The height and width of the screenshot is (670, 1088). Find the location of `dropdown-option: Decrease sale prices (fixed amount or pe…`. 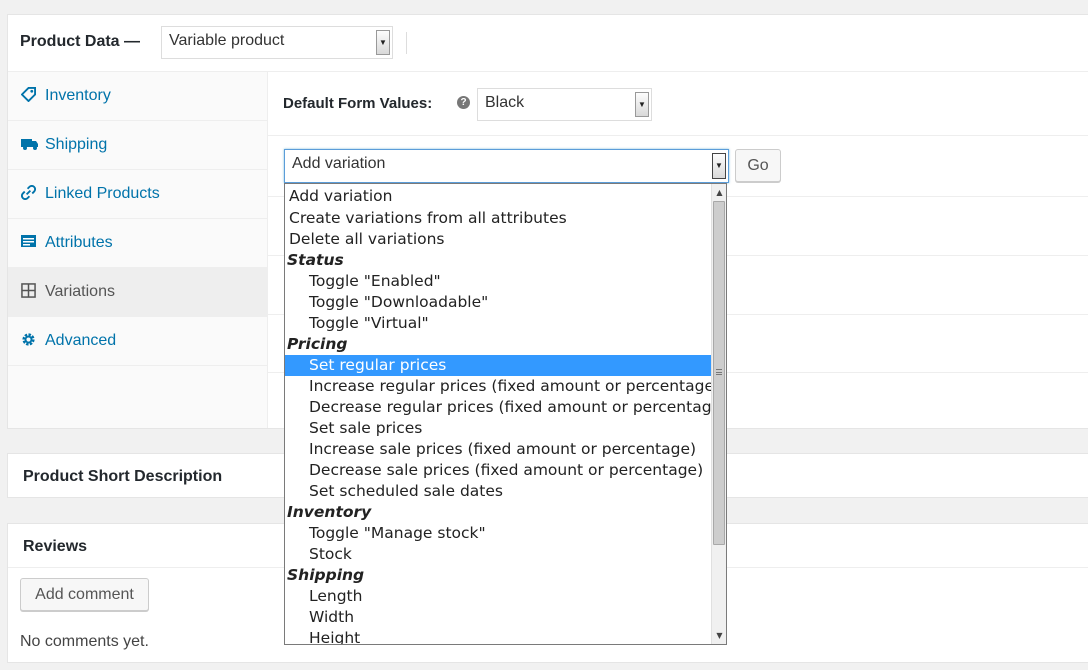

dropdown-option: Decrease sale prices (fixed amount or pe… is located at coordinates (499, 470).